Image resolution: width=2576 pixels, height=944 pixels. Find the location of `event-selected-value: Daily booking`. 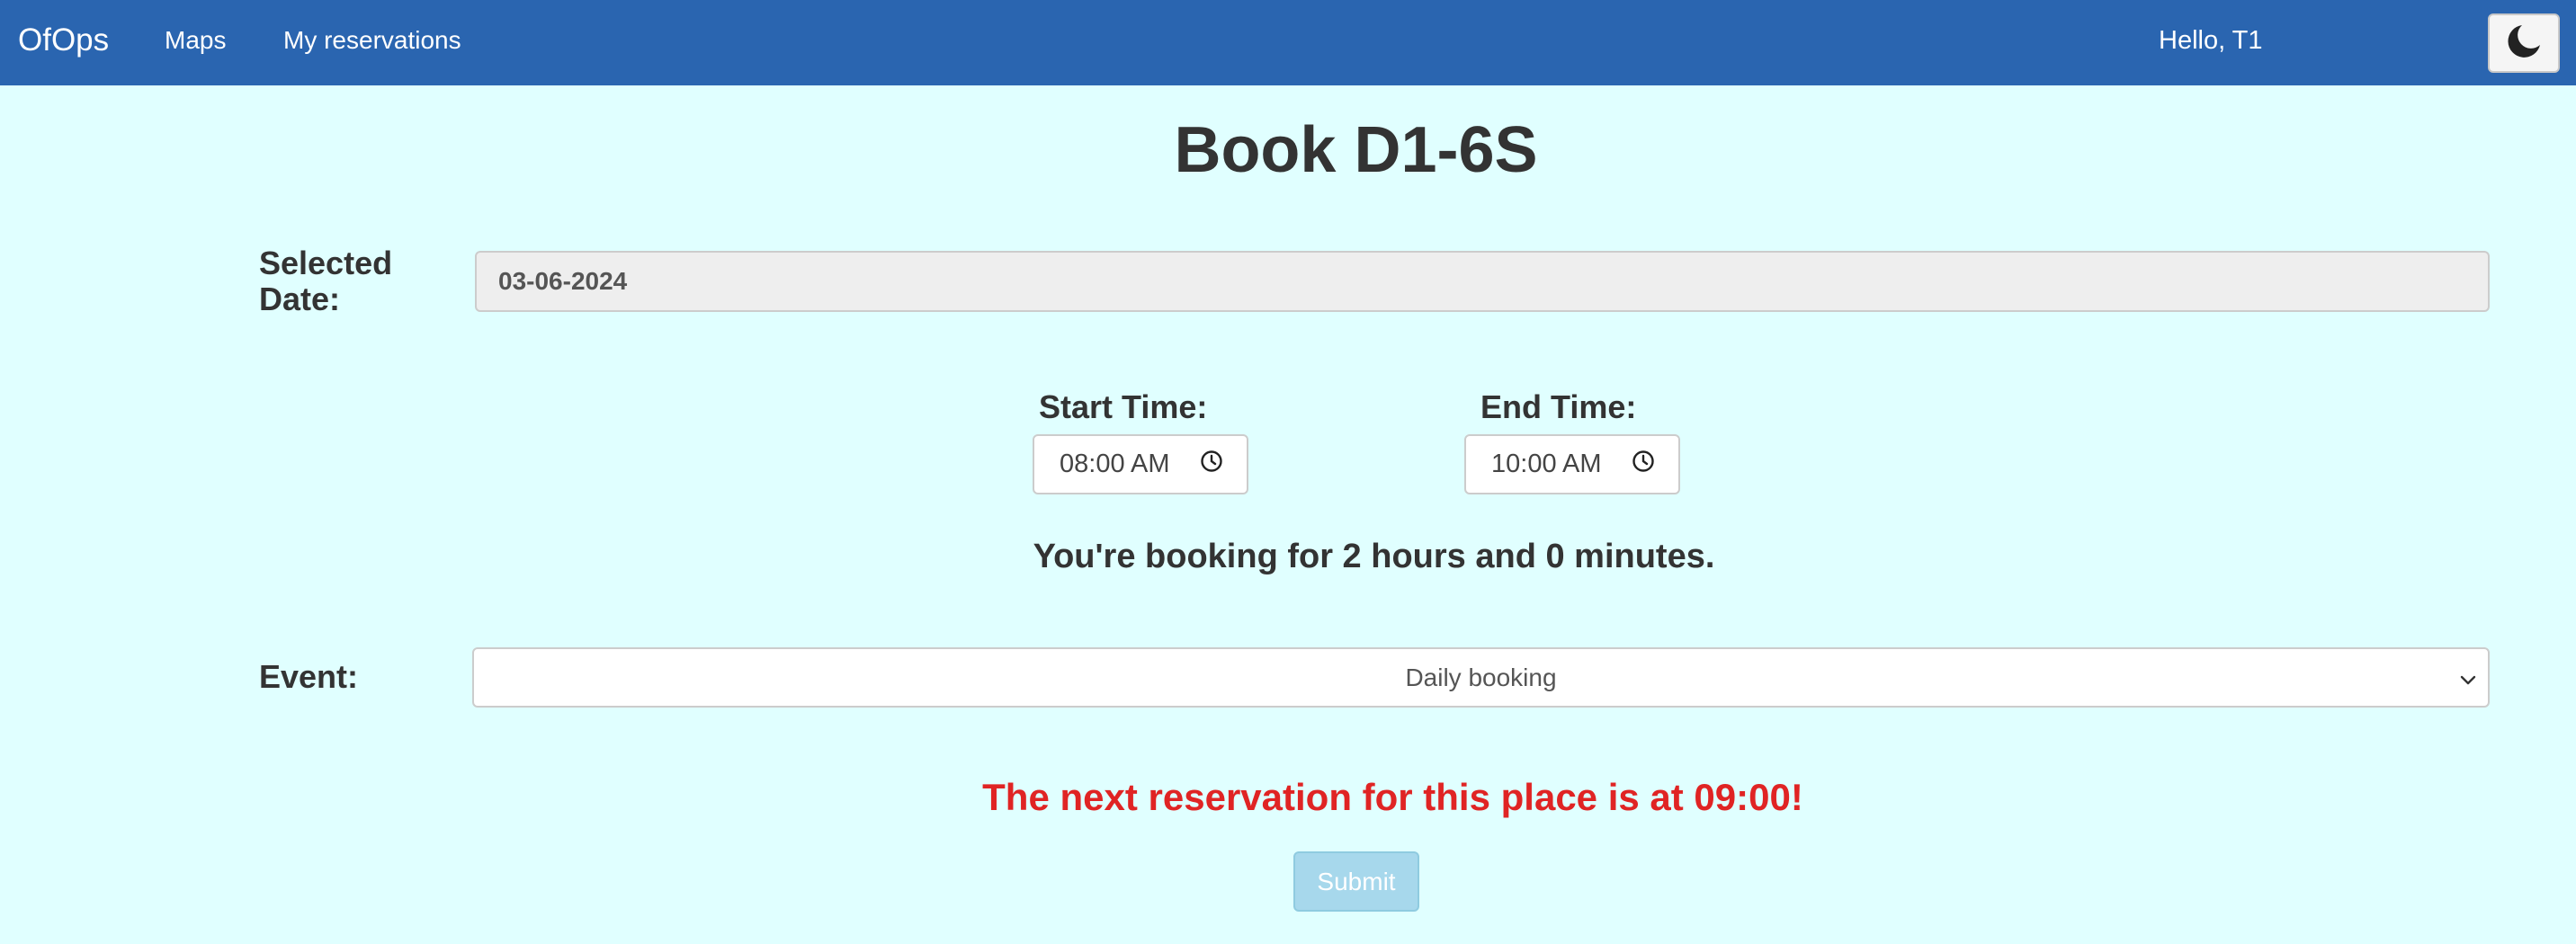

event-selected-value: Daily booking is located at coordinates (1481, 677).